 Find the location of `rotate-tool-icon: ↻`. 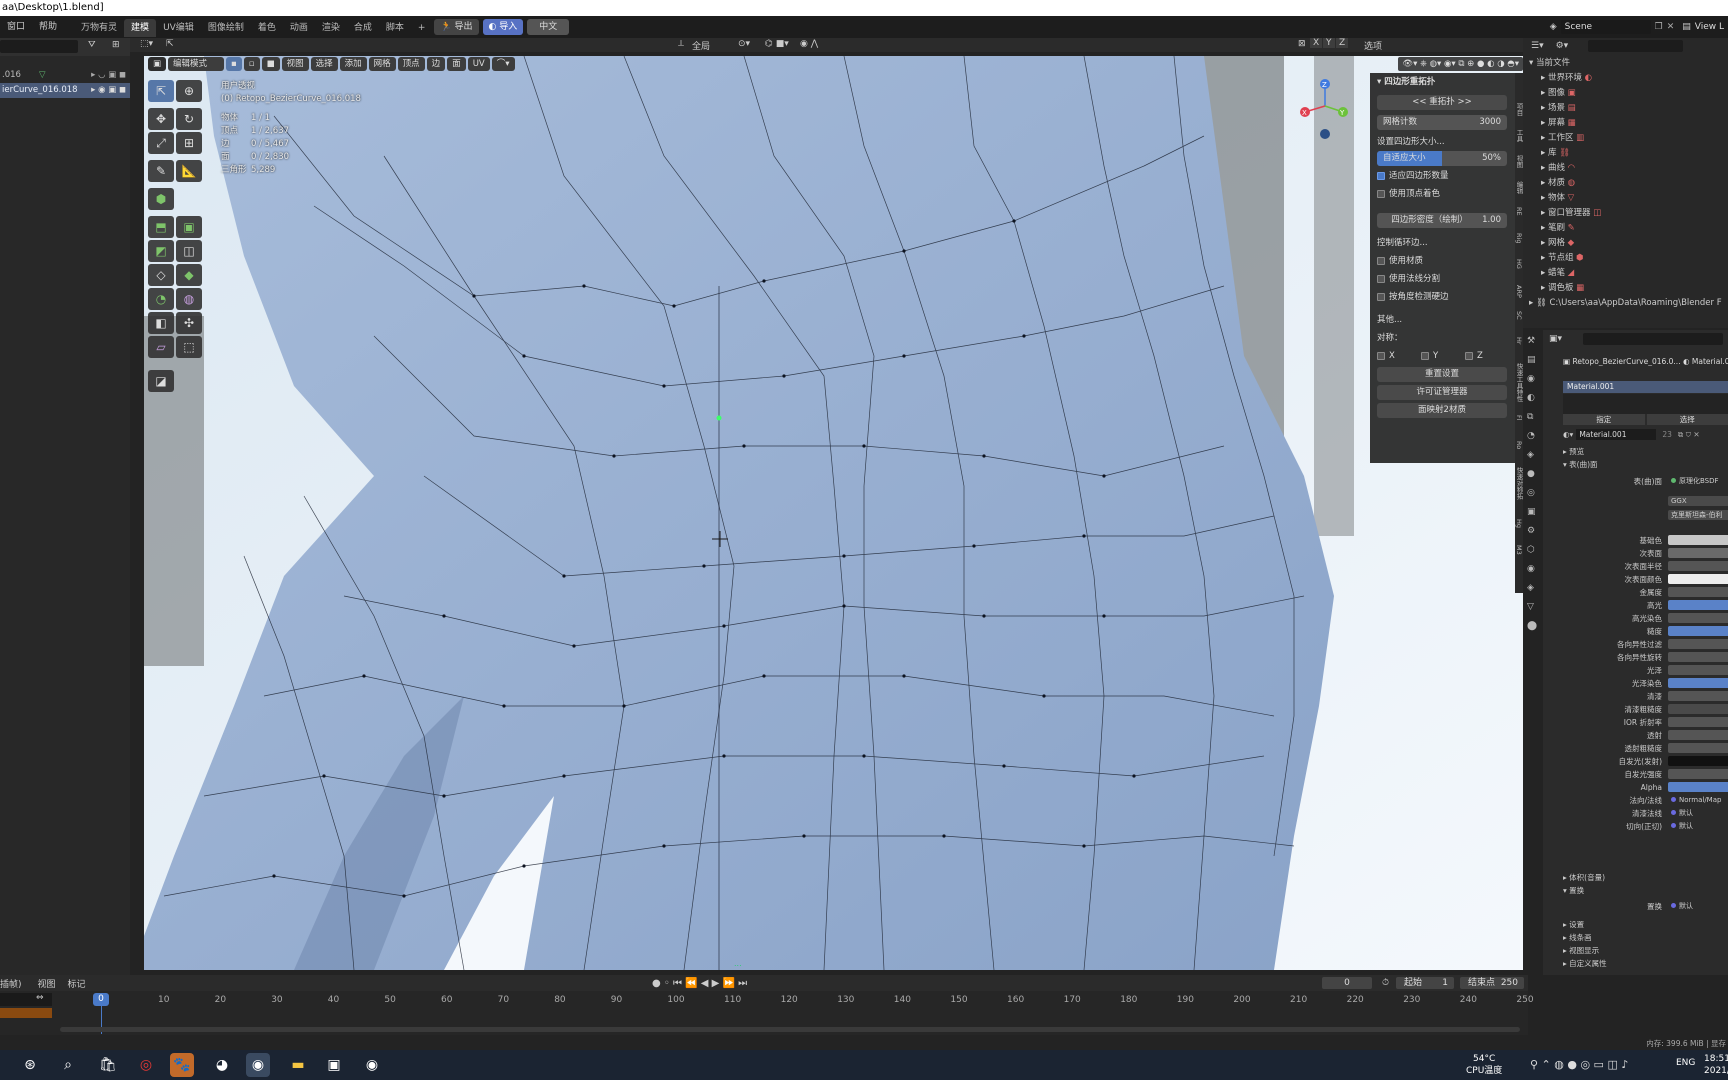

rotate-tool-icon: ↻ is located at coordinates (189, 119).